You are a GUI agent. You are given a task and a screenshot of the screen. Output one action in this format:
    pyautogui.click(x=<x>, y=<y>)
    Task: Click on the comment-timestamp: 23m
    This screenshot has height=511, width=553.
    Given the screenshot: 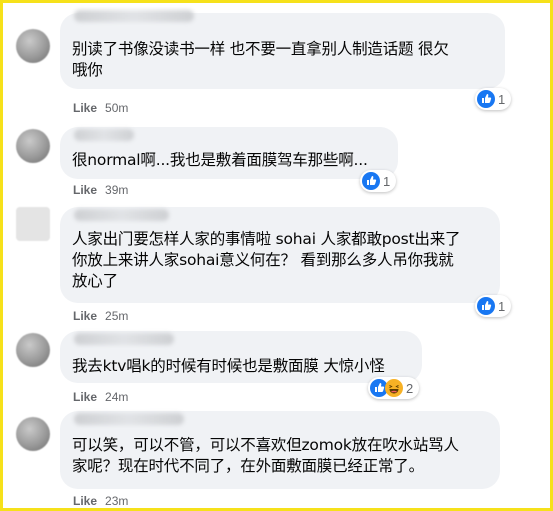 What is the action you would take?
    pyautogui.click(x=116, y=501)
    